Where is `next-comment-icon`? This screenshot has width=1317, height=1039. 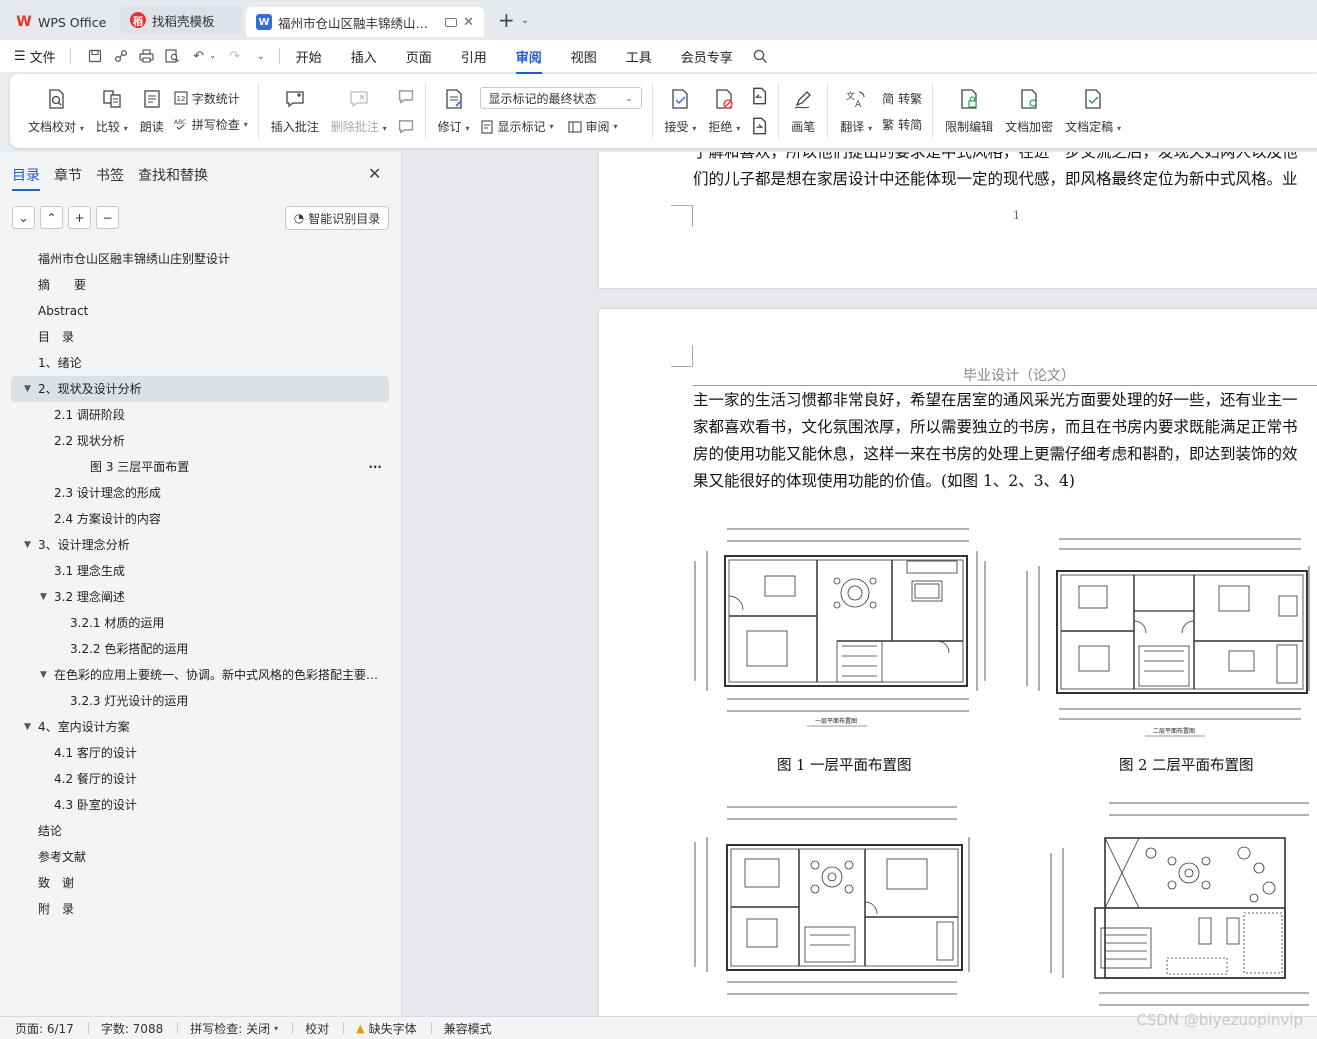 next-comment-icon is located at coordinates (406, 126).